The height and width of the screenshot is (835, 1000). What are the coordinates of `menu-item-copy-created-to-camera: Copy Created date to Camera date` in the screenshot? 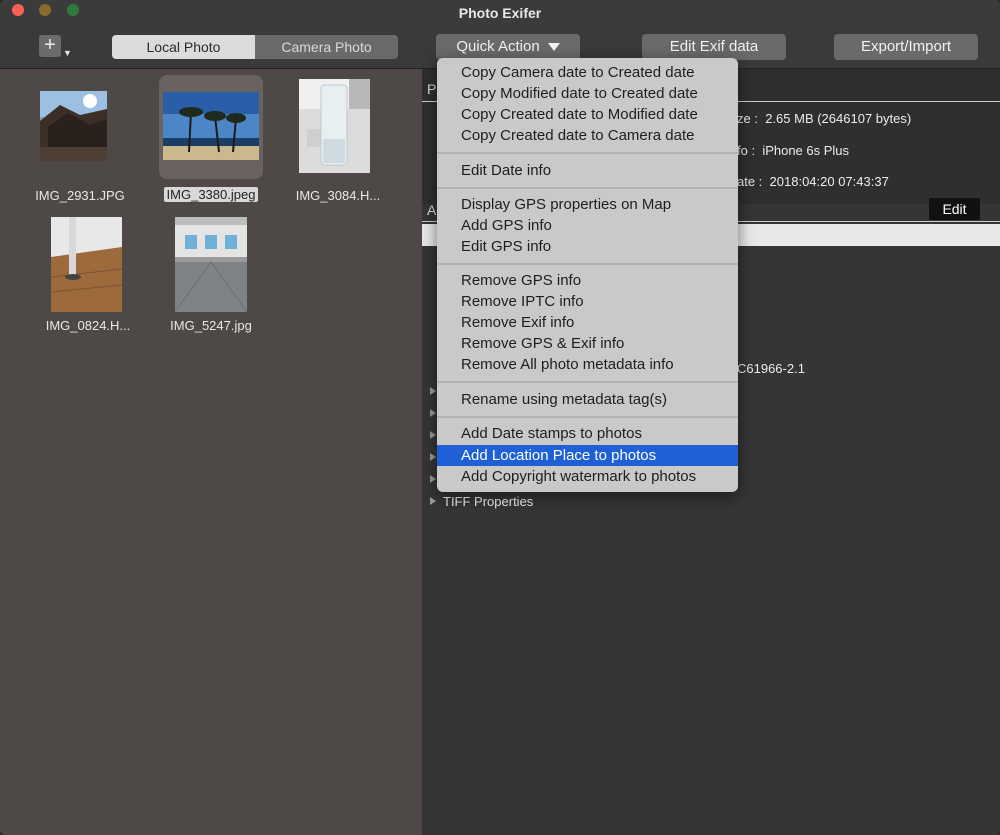 It's located at (587, 135).